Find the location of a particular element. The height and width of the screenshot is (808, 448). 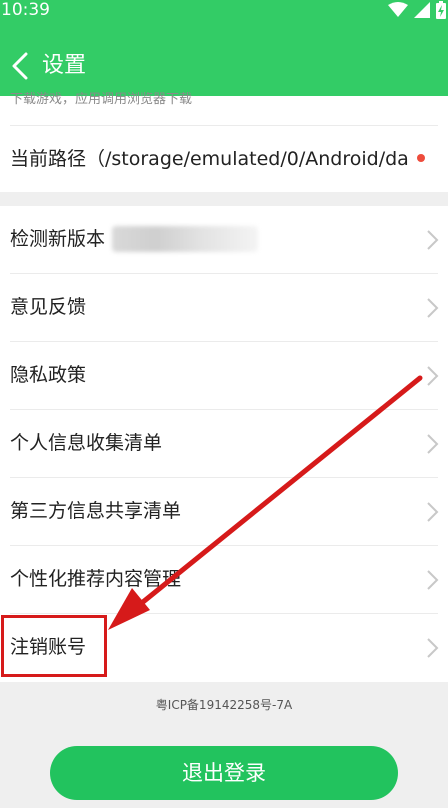

back-arrow-icon is located at coordinates (20, 66).